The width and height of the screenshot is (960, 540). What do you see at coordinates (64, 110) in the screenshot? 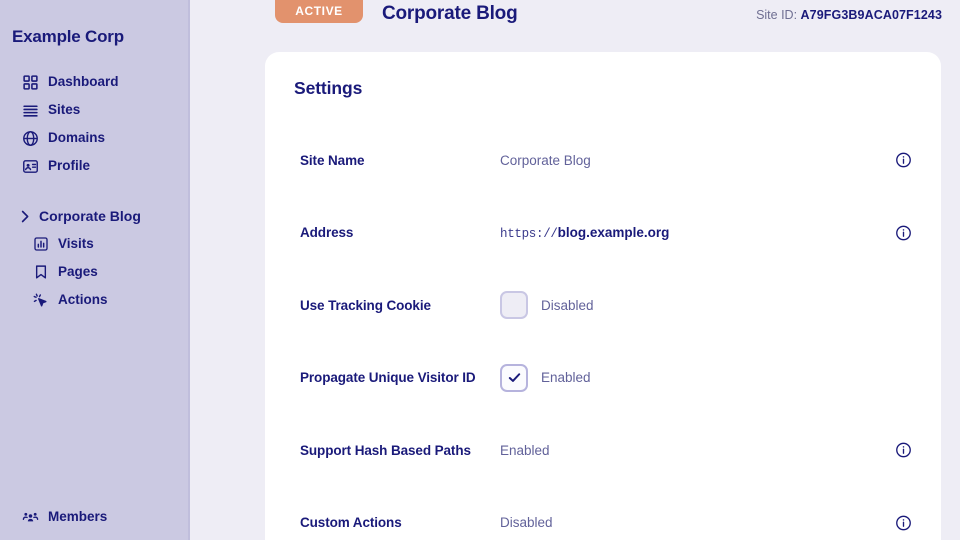
I see `sidebar-item-label: Sites` at bounding box center [64, 110].